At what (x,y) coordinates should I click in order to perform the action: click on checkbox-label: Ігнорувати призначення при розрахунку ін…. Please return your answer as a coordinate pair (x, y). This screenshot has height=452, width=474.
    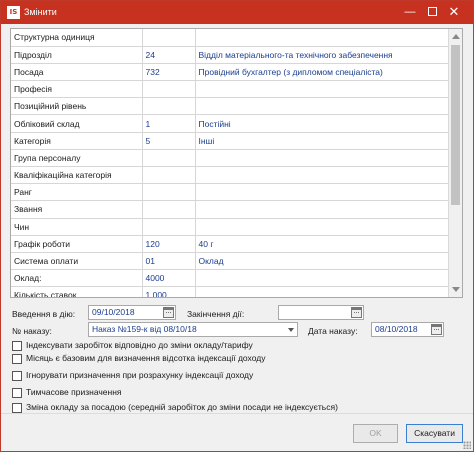
    Looking at the image, I should click on (140, 375).